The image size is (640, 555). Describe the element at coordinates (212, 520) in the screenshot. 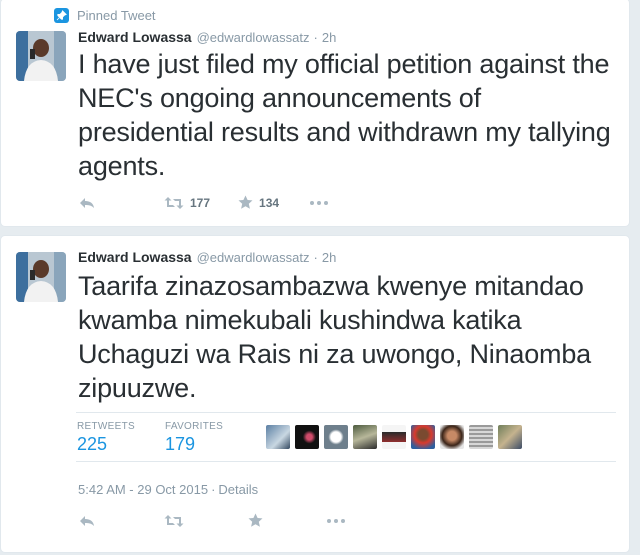

I see `tweet-actions` at that location.